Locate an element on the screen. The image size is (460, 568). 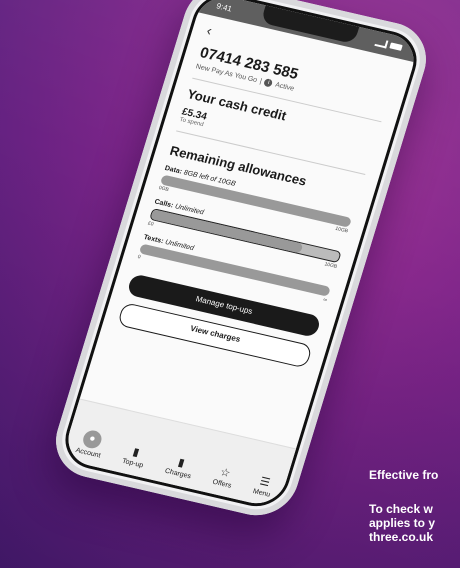
tab-menu: ☰ Menu is located at coordinates (263, 487).